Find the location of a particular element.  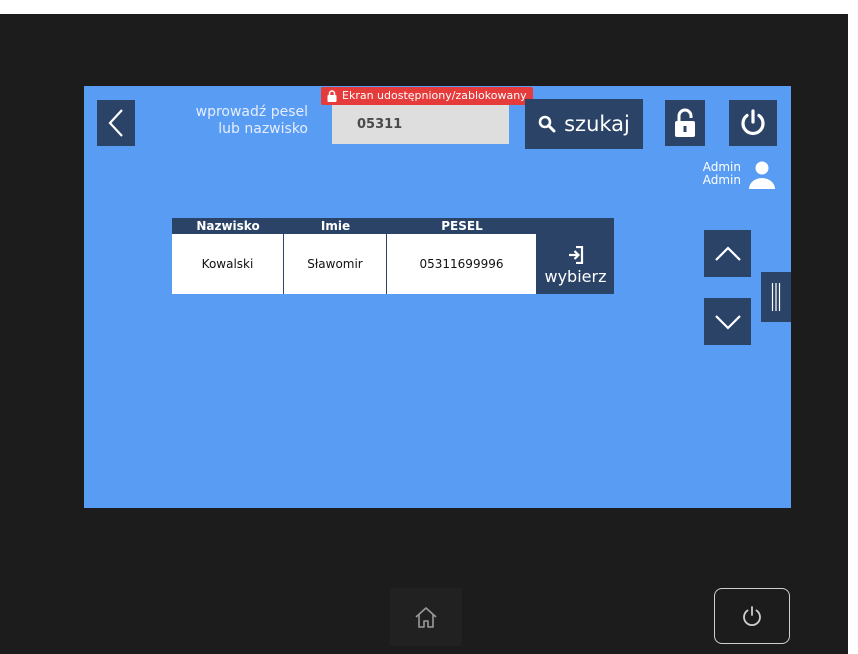

search-input is located at coordinates (420, 124).